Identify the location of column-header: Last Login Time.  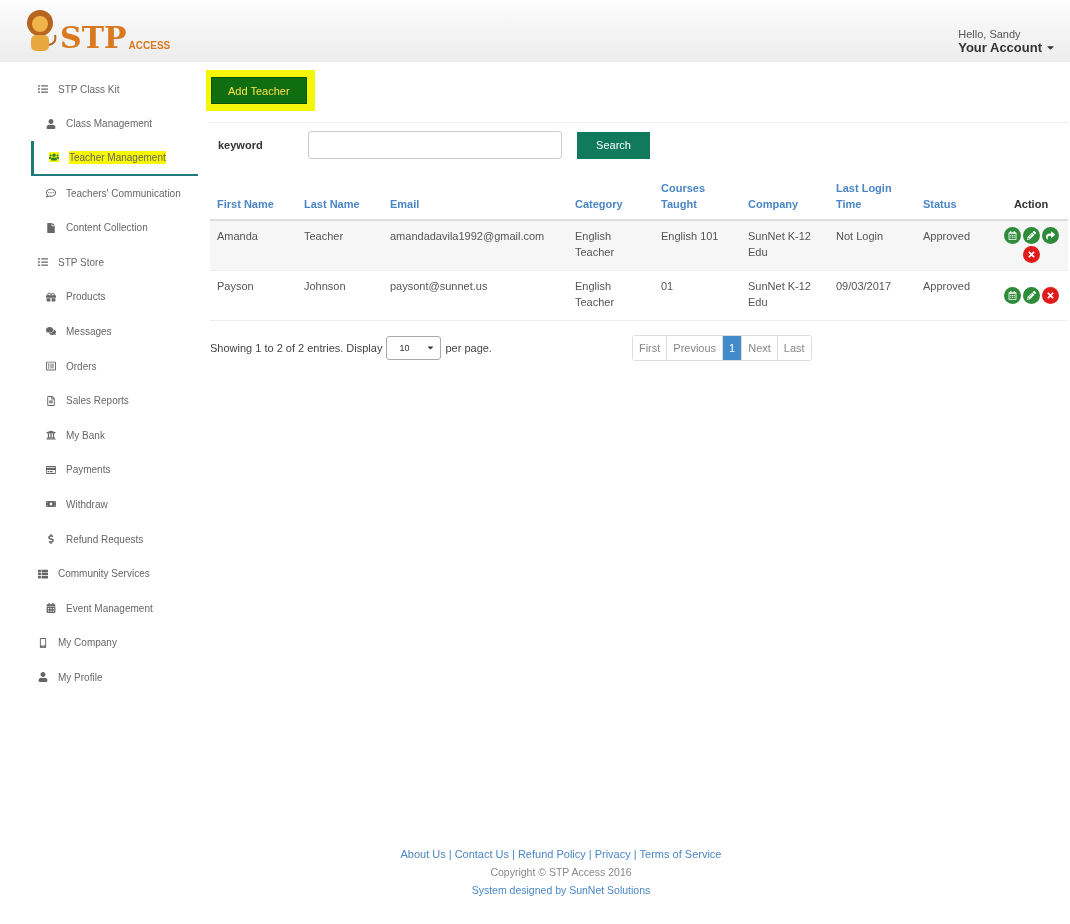
(872, 198).